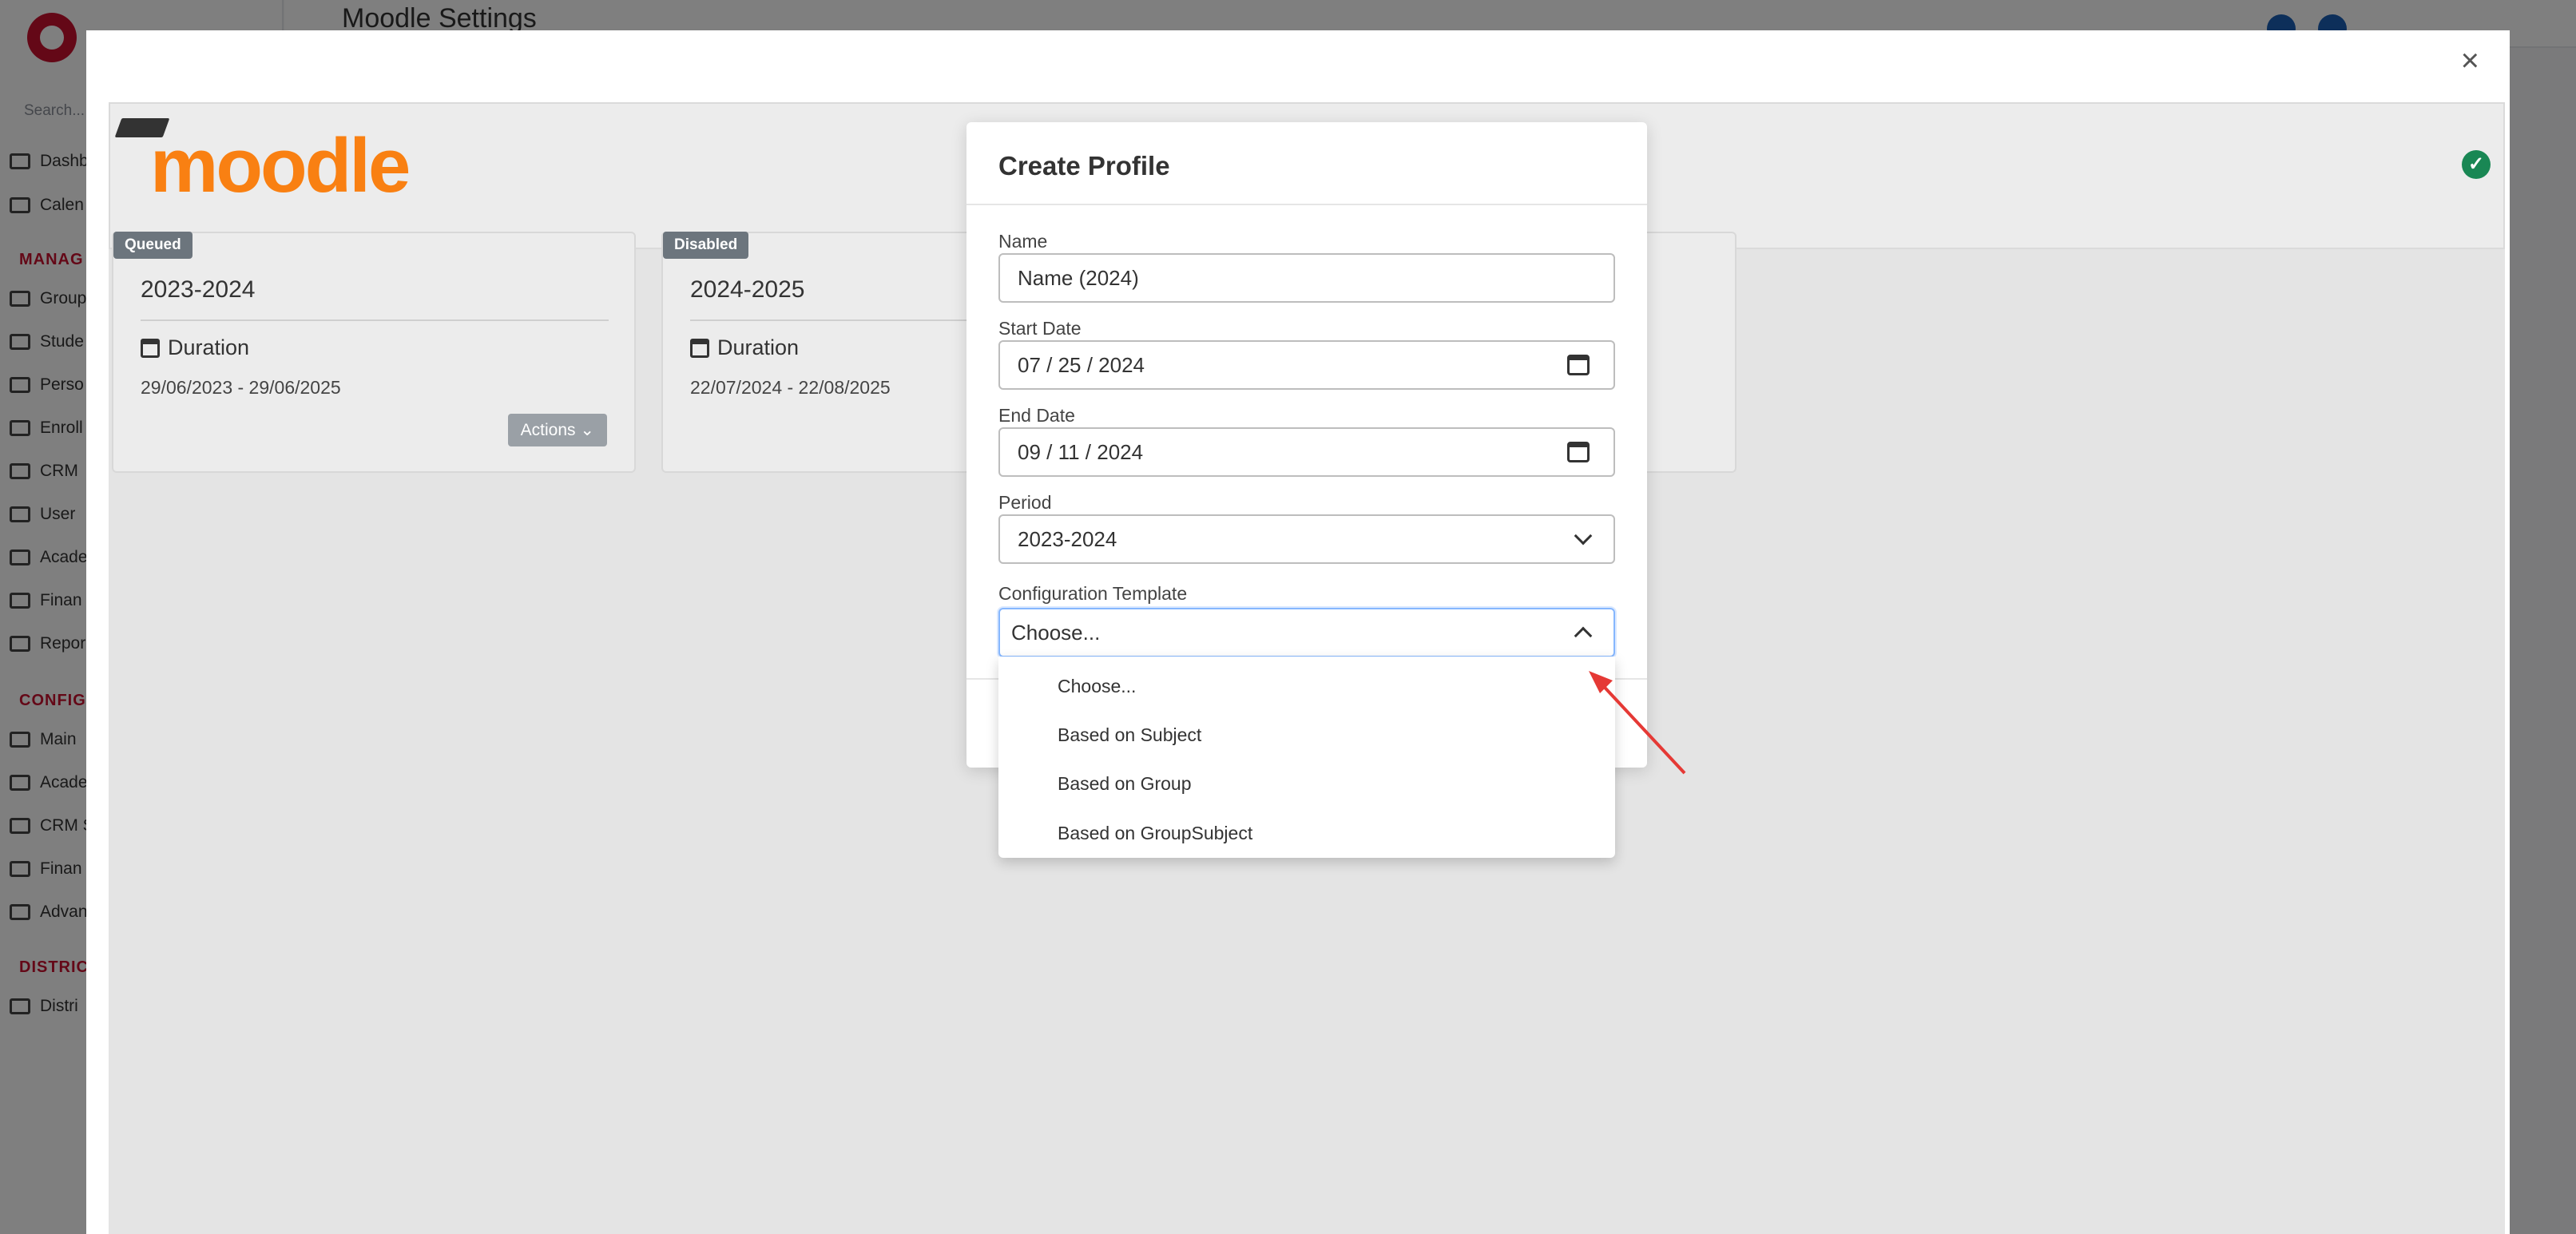 The image size is (2576, 1234). What do you see at coordinates (1084, 166) in the screenshot?
I see `dialog-title: Create Profile` at bounding box center [1084, 166].